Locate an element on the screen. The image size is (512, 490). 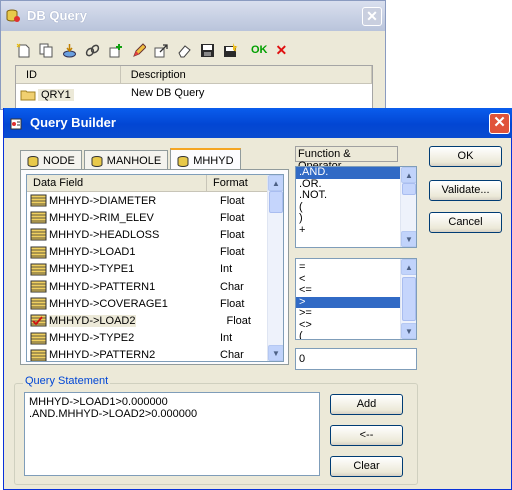
erase-icon is located at coordinates (184, 50).